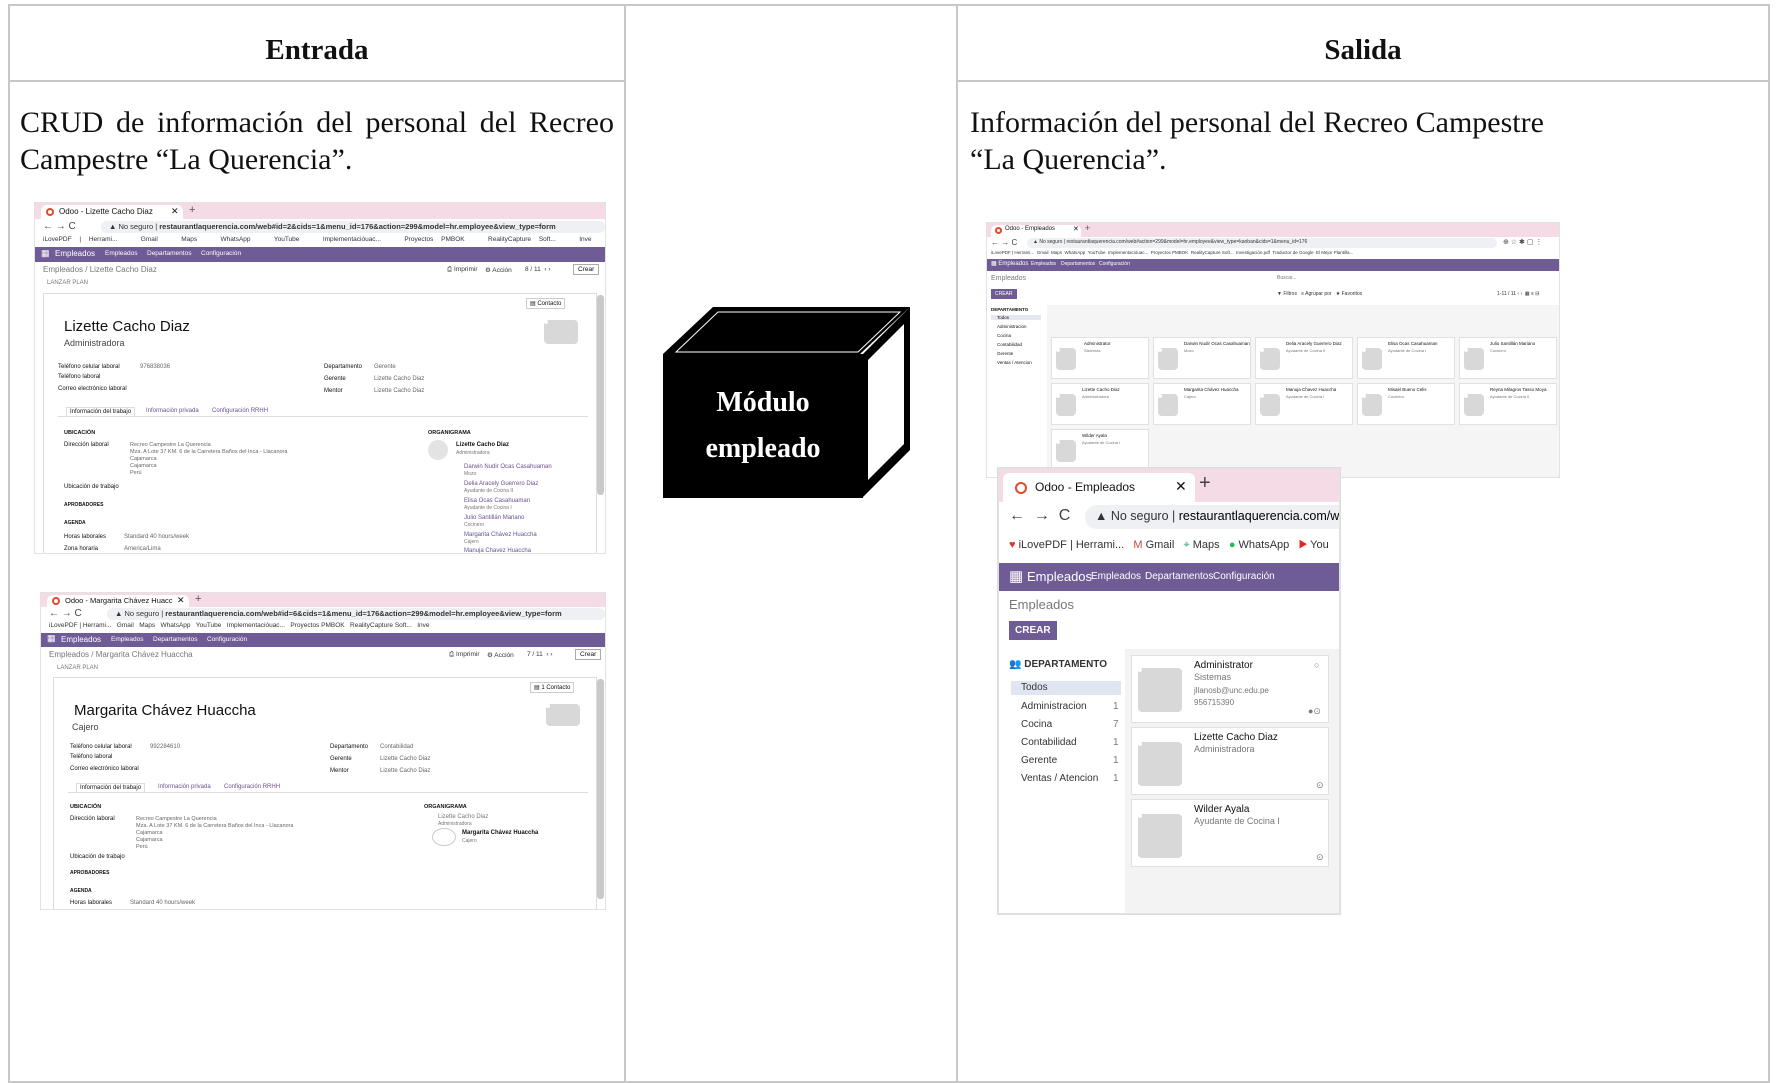  I want to click on filter-bar: ▼ Filtros ≡ Agrupar por ★ Favoritos, so click(1319, 294).